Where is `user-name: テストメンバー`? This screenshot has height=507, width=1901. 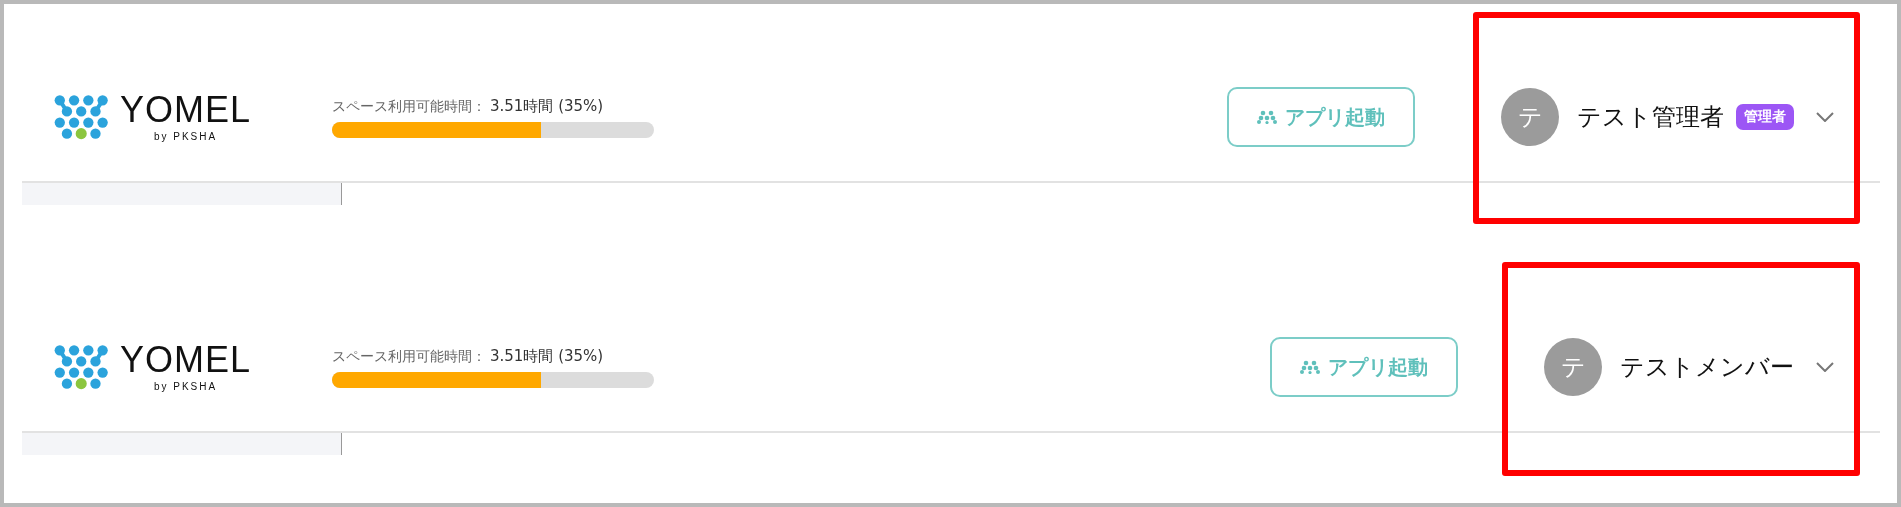 user-name: テストメンバー is located at coordinates (1707, 367).